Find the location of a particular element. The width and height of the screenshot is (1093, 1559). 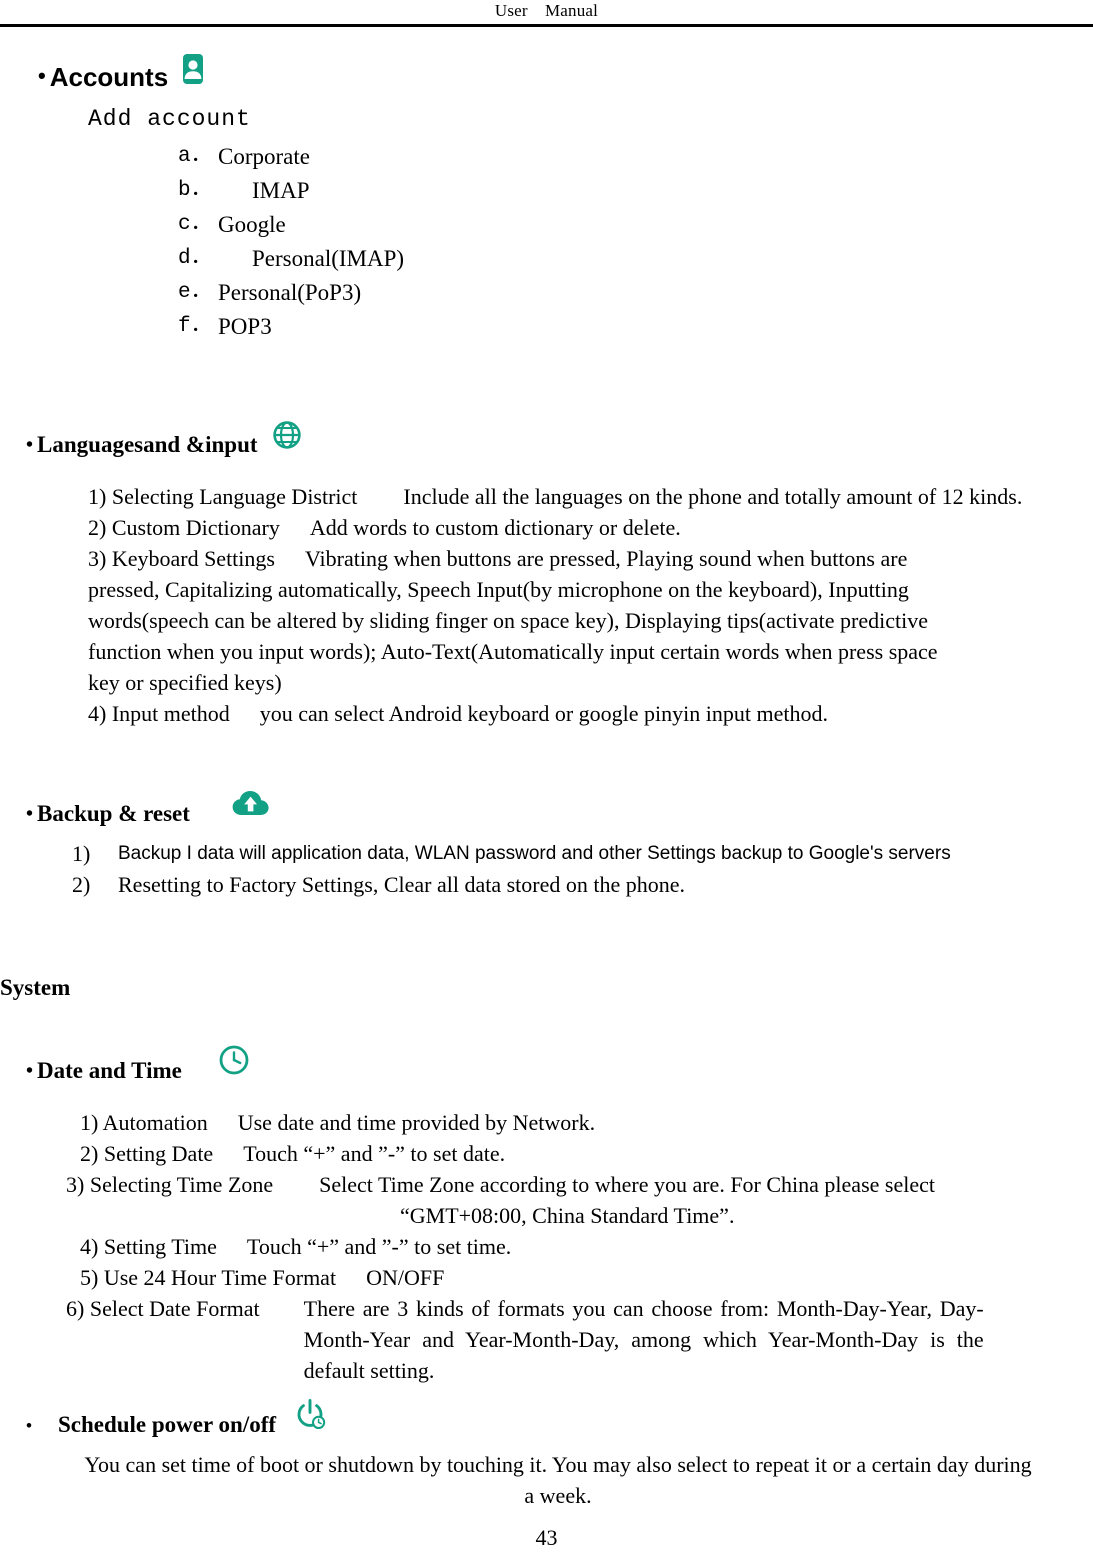

date-time-item-3-term: Selecting Time Zone is located at coordinates (181, 1184).